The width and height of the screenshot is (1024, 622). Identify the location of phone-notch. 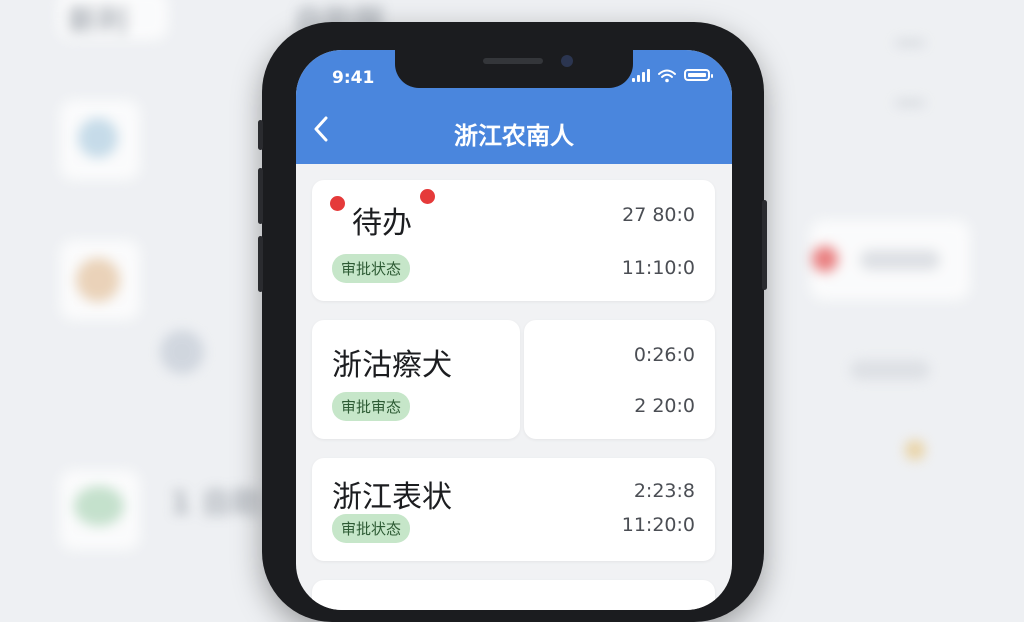
(514, 69).